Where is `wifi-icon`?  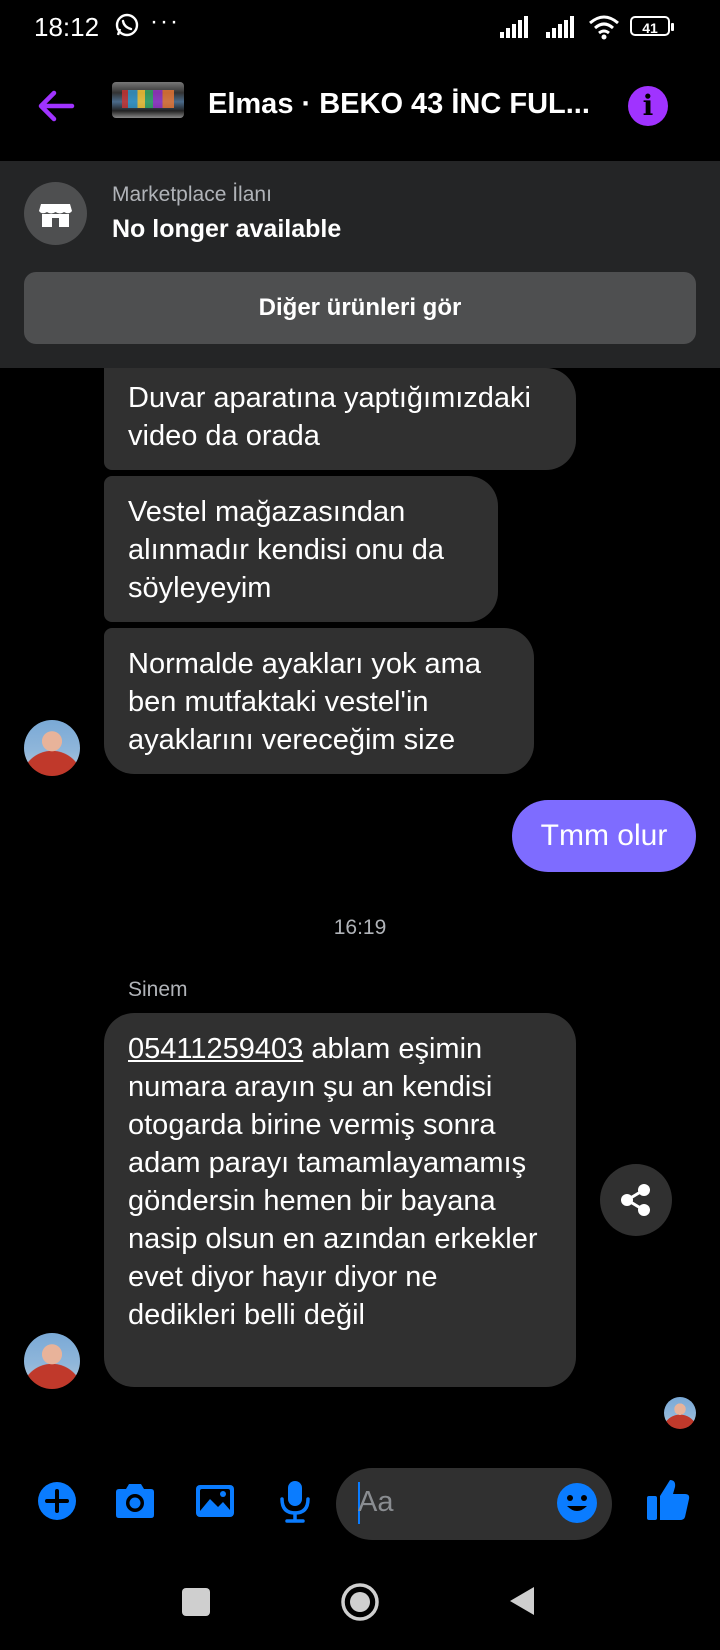
wifi-icon is located at coordinates (604, 27).